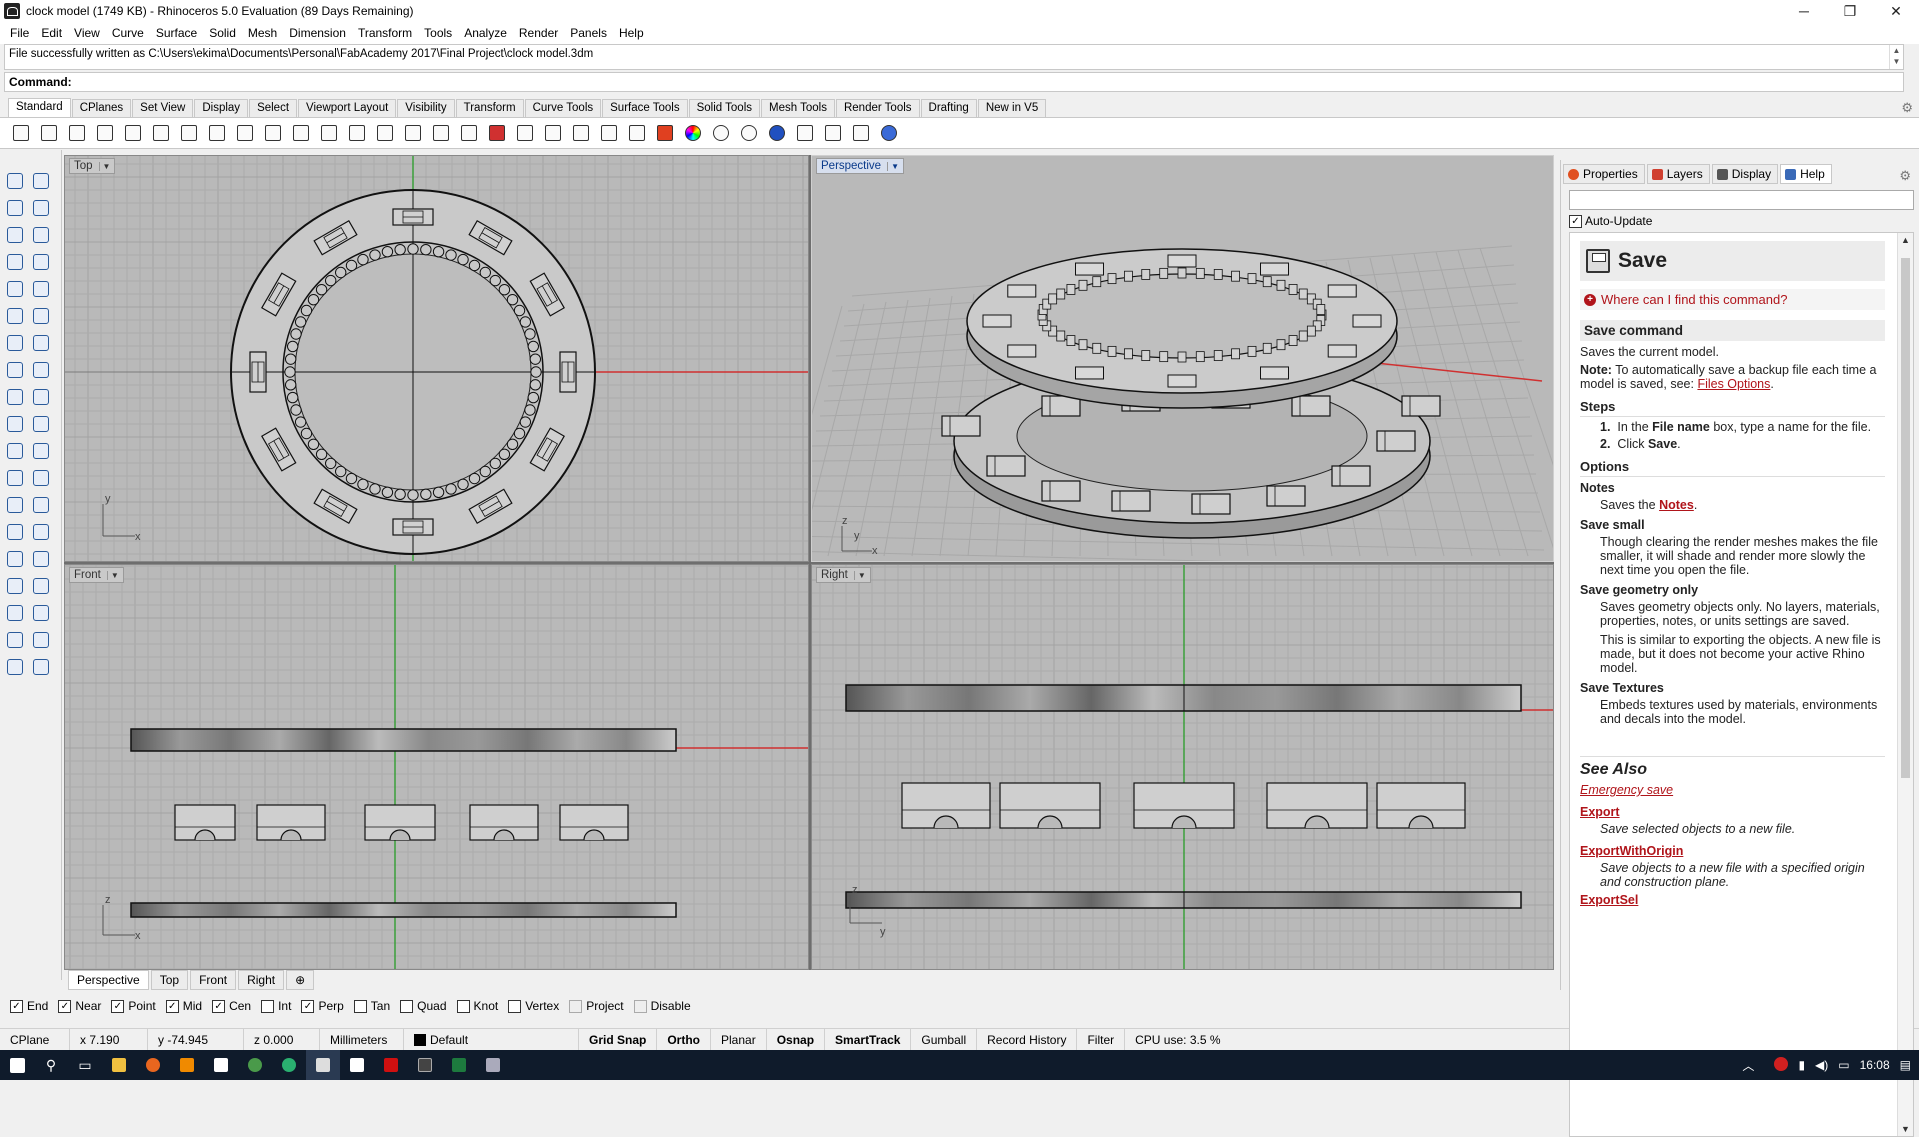 The height and width of the screenshot is (1137, 1919). What do you see at coordinates (1732, 812) in the screenshot?
I see `export-link: Export` at bounding box center [1732, 812].